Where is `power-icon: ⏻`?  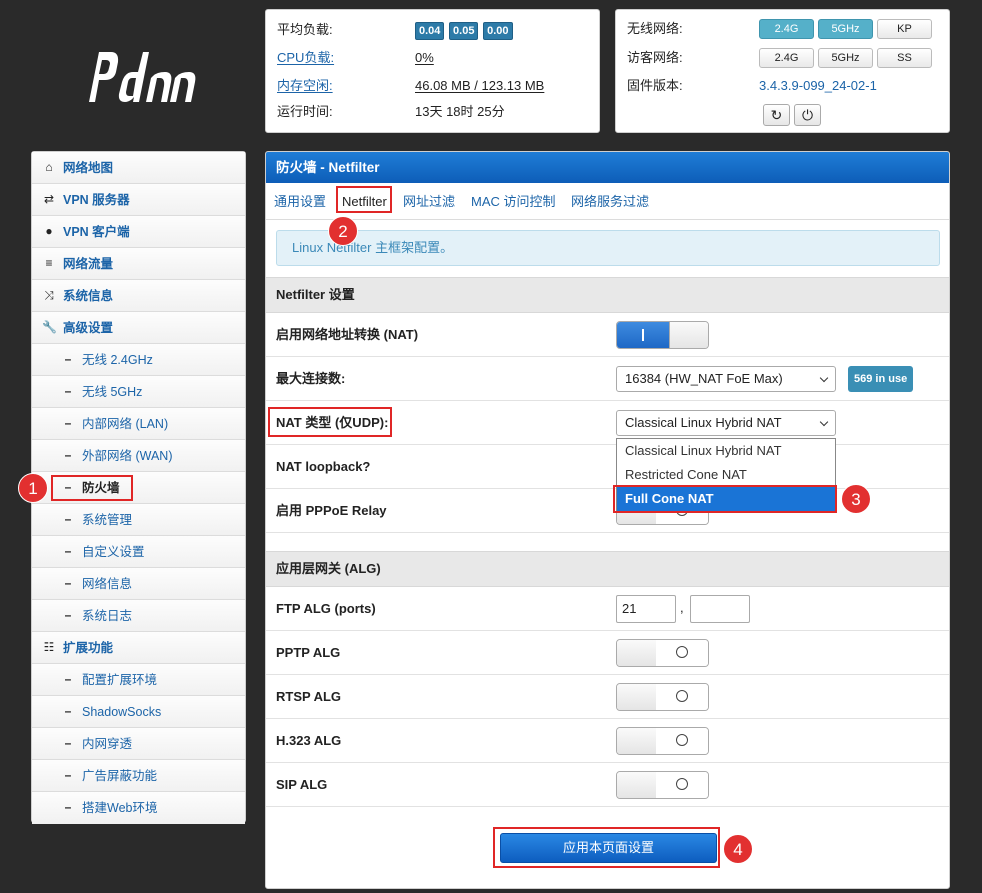 power-icon: ⏻ is located at coordinates (807, 115).